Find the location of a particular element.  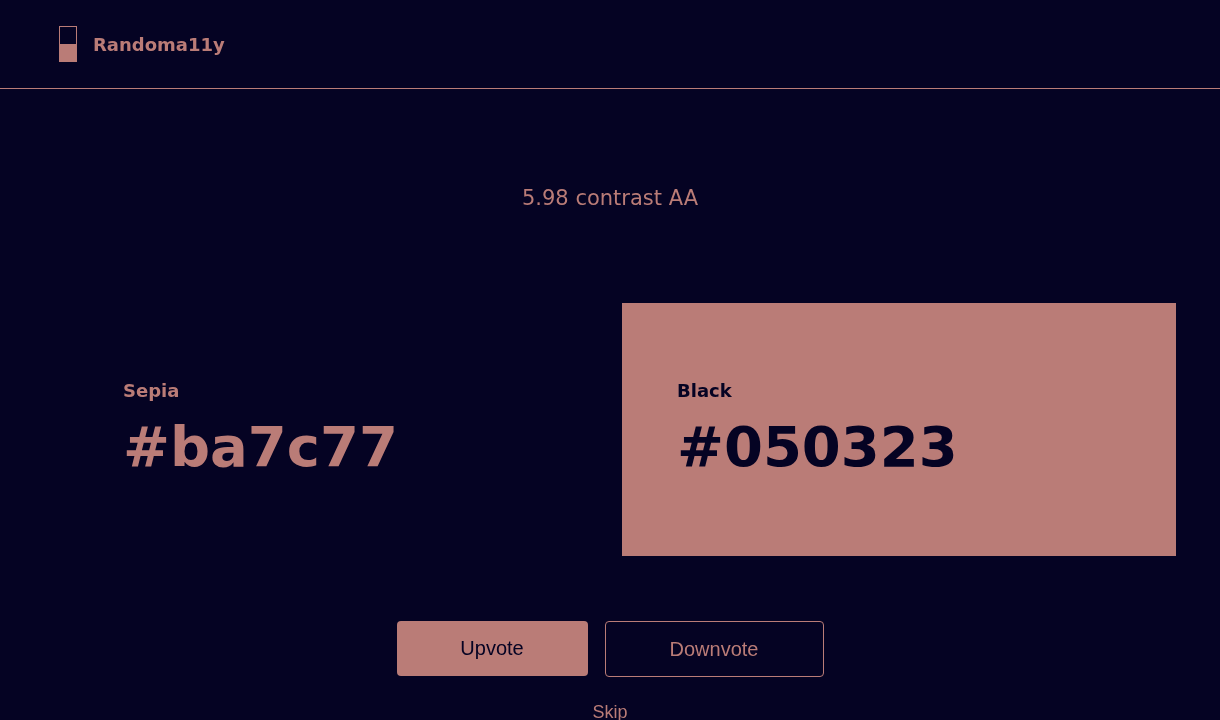

hex-code: #ba7c77 is located at coordinates (261, 446).